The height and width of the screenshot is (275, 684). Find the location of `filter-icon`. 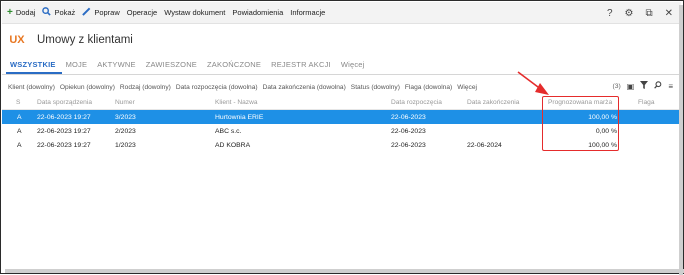

filter-icon is located at coordinates (644, 86).